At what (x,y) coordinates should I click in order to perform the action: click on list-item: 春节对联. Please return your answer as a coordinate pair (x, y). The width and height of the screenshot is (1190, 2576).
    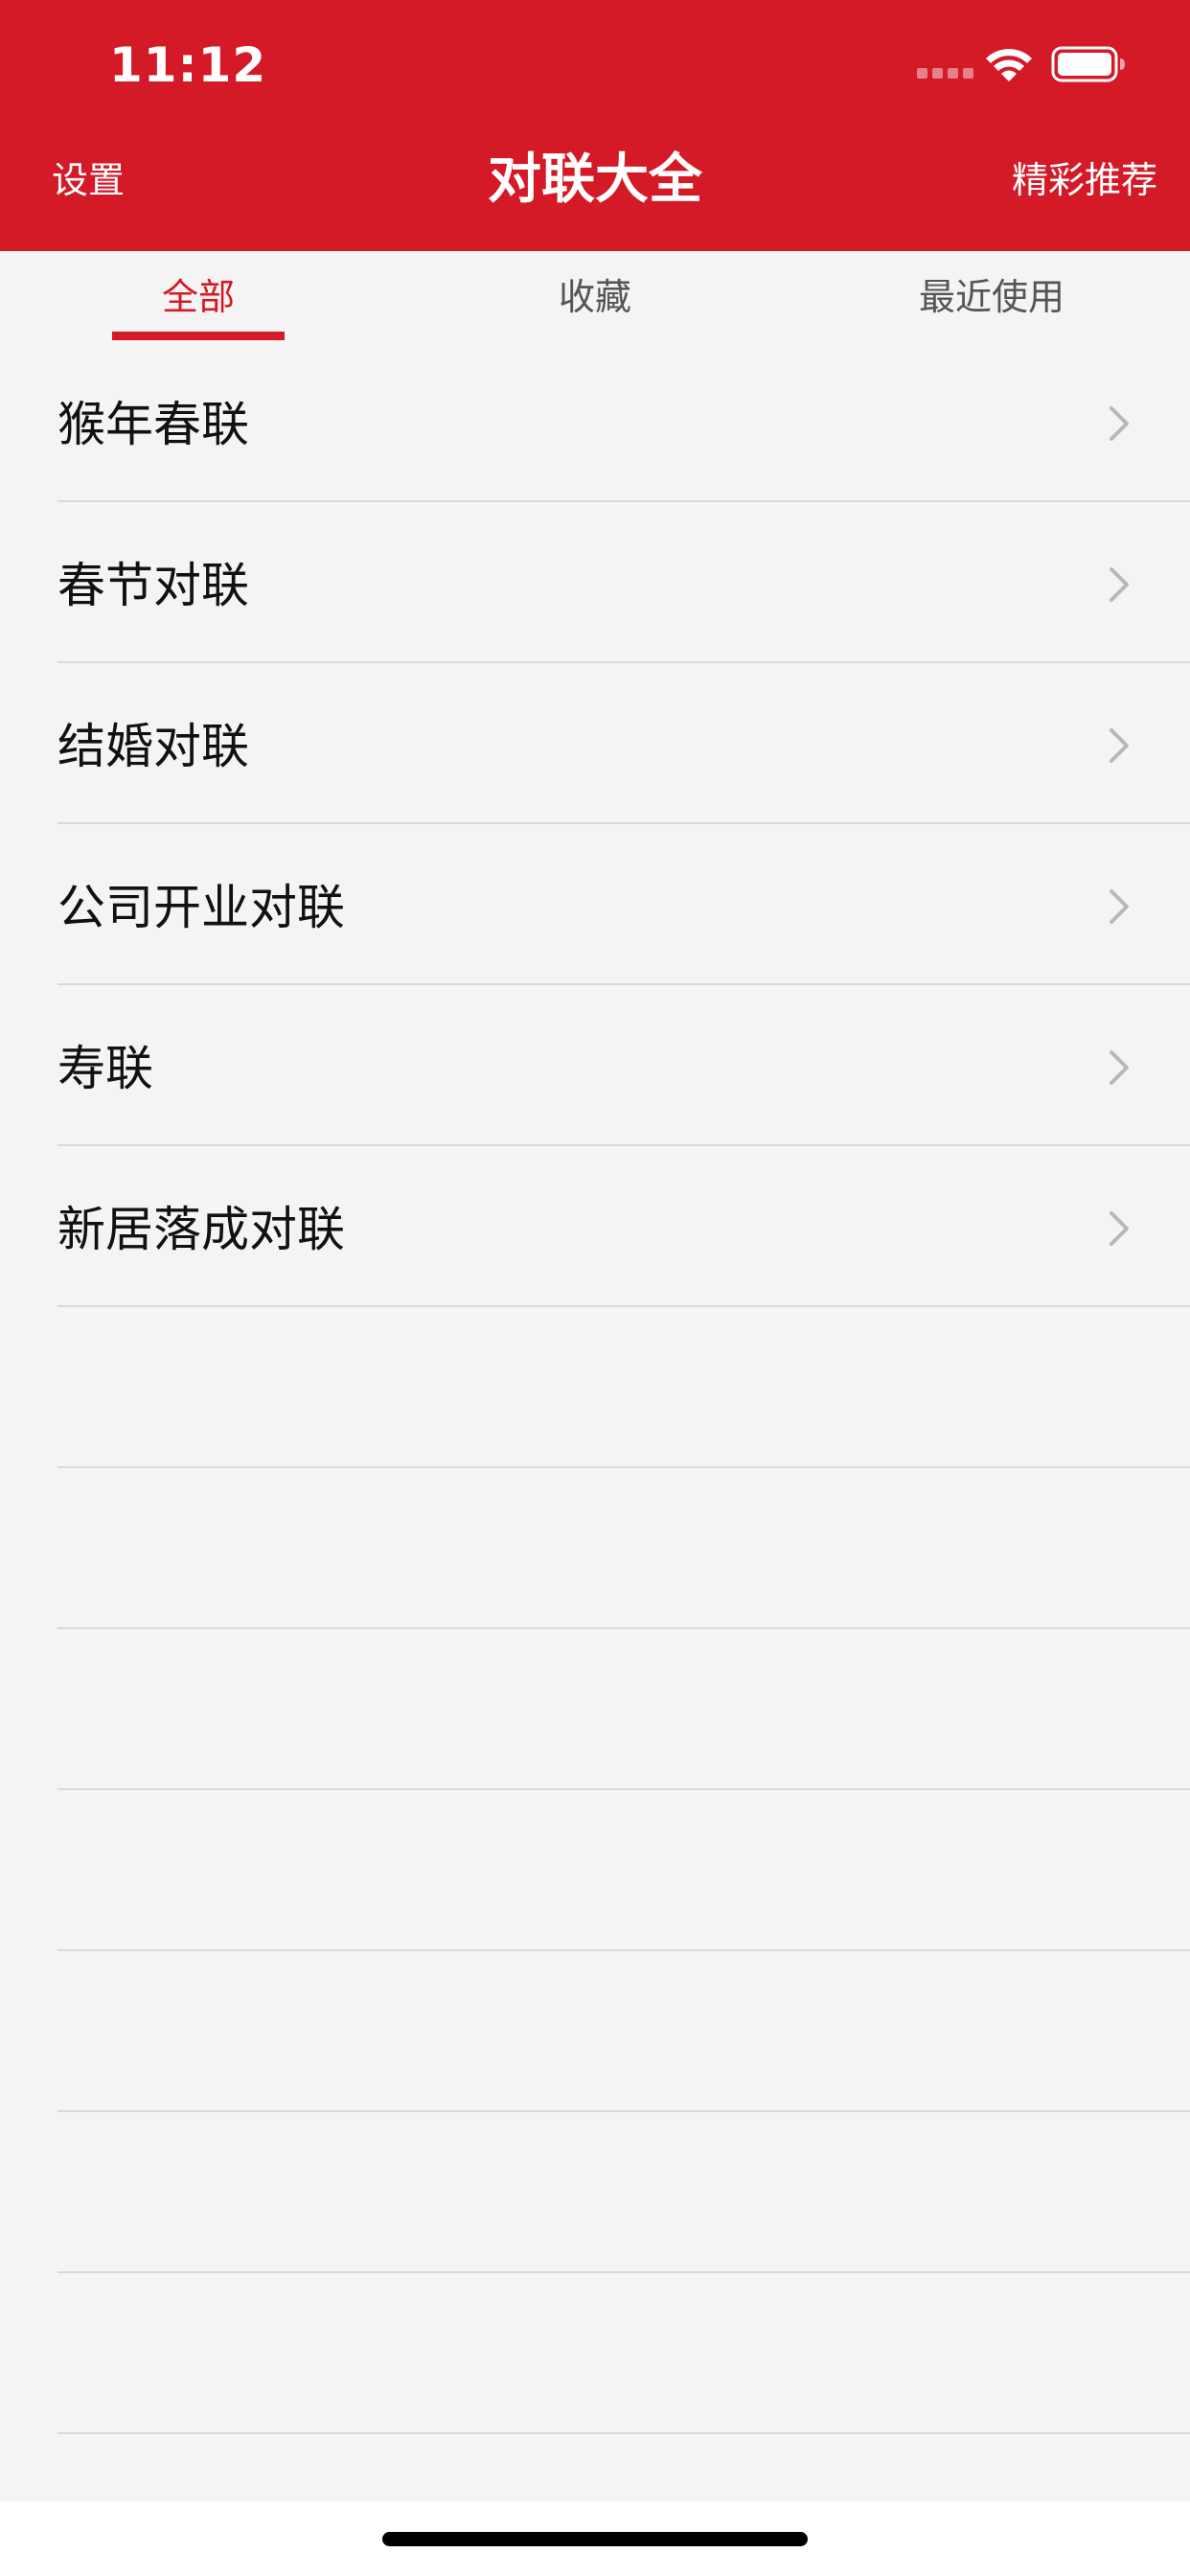
    Looking at the image, I should click on (595, 582).